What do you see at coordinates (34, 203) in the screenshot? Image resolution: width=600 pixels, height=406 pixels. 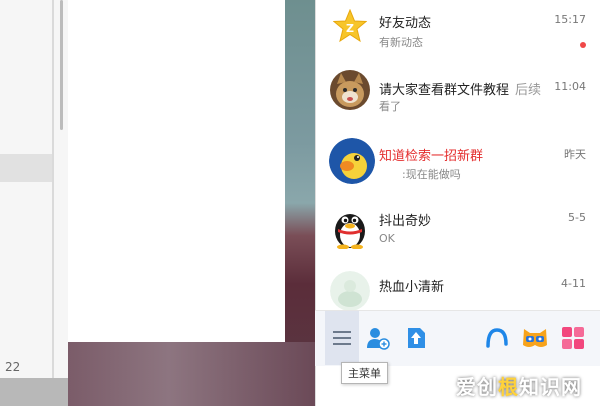 I see `background-window: 22` at bounding box center [34, 203].